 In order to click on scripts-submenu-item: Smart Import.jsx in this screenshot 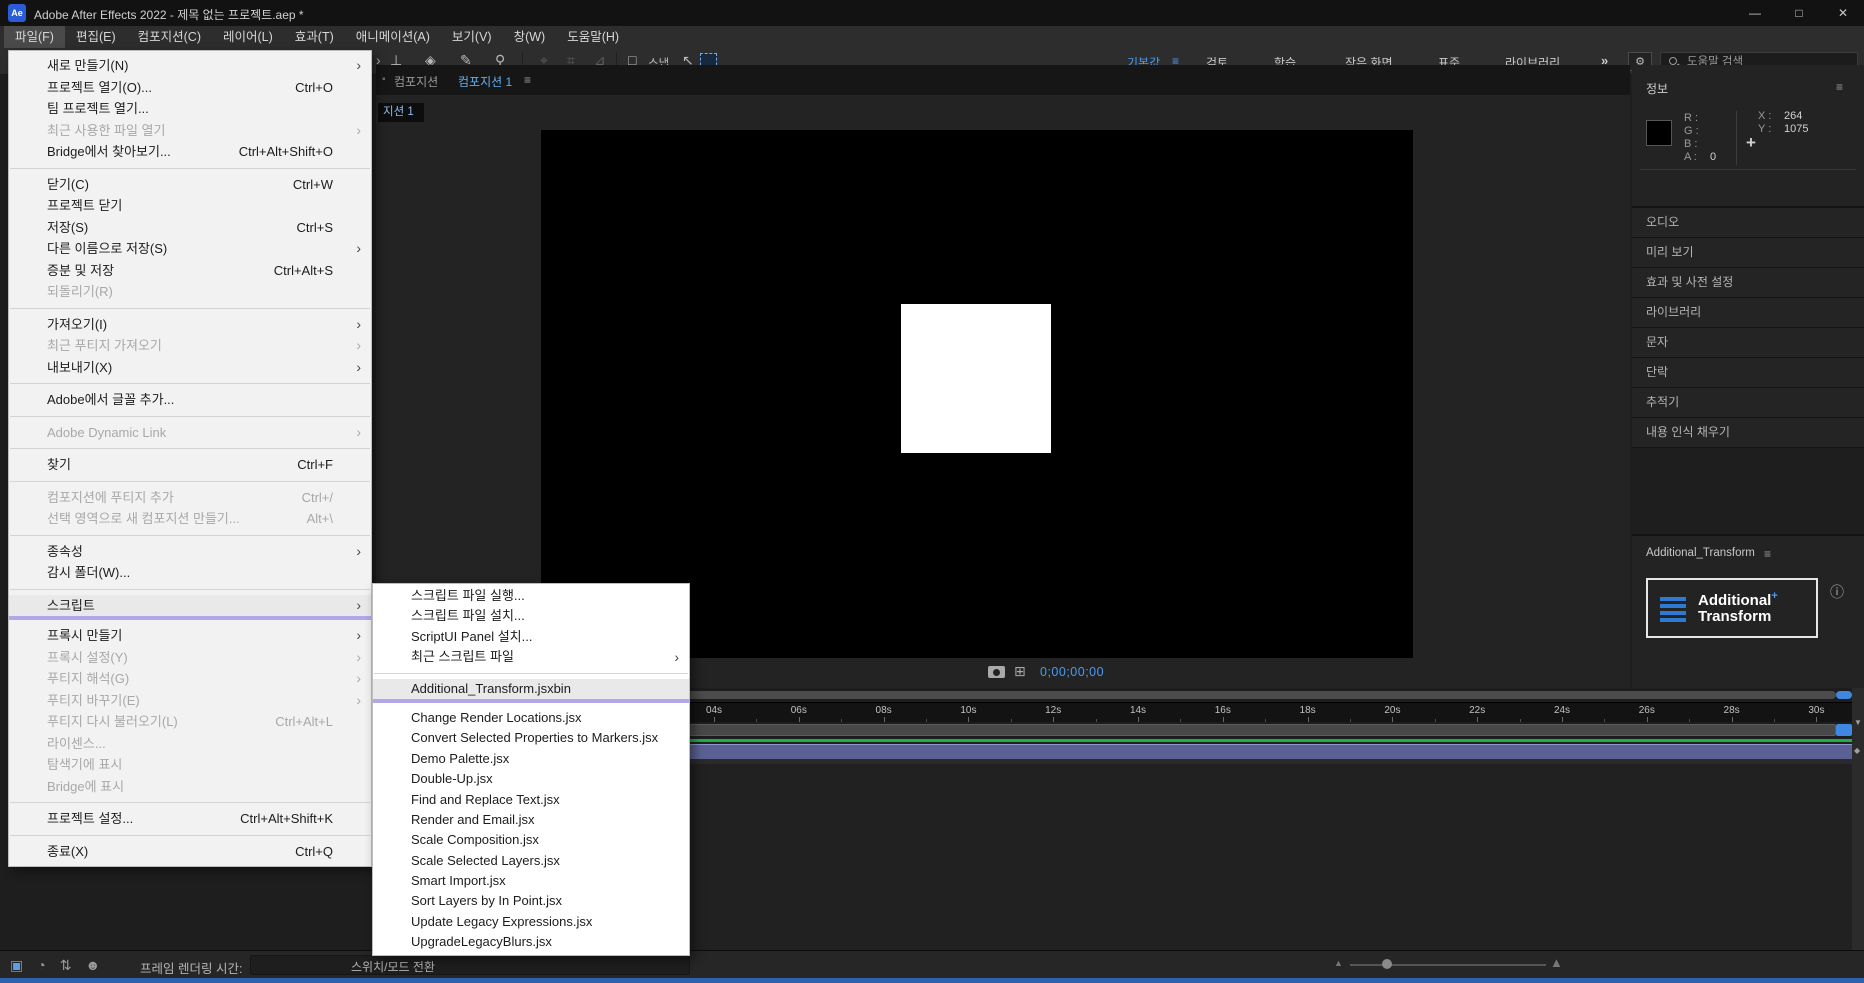, I will do `click(531, 881)`.